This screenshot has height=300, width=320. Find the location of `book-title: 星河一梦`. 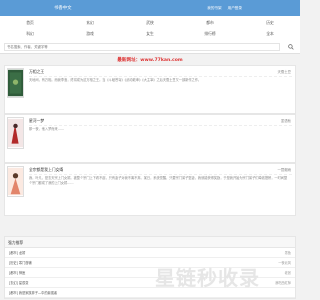

book-title: 星河一梦 is located at coordinates (36, 121).